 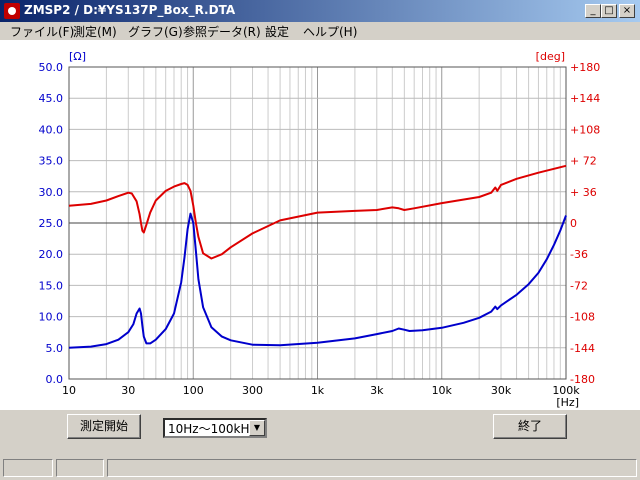 I want to click on menu-help: ヘルプ(H), so click(x=330, y=31).